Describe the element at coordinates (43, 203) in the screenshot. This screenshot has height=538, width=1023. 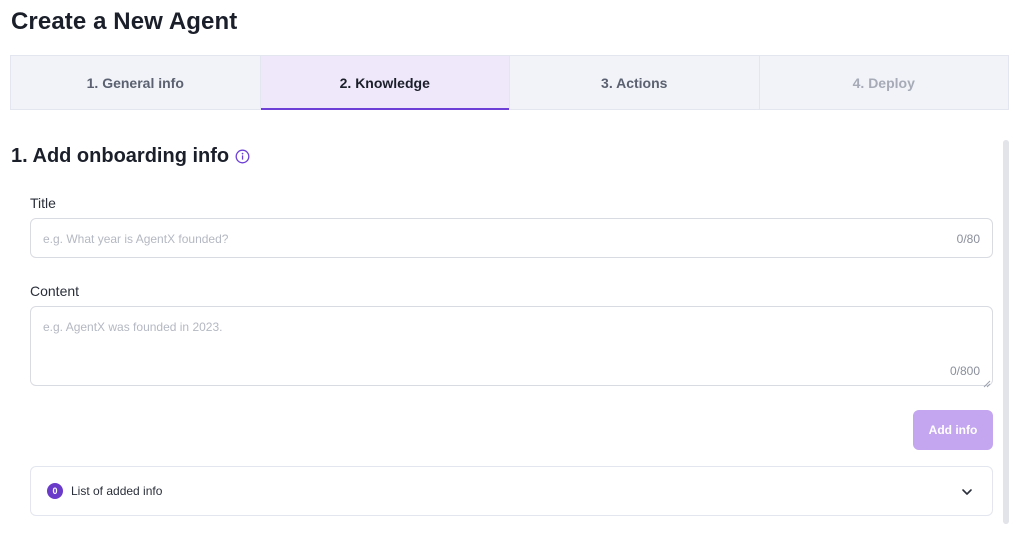
I see `title-label: Title` at that location.